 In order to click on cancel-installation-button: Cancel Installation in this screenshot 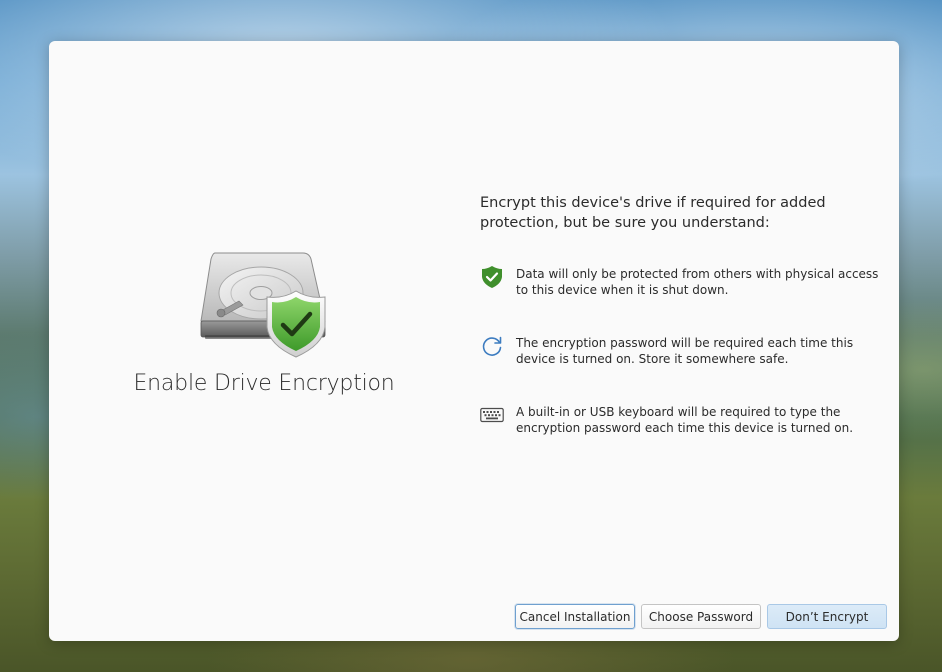, I will do `click(575, 616)`.